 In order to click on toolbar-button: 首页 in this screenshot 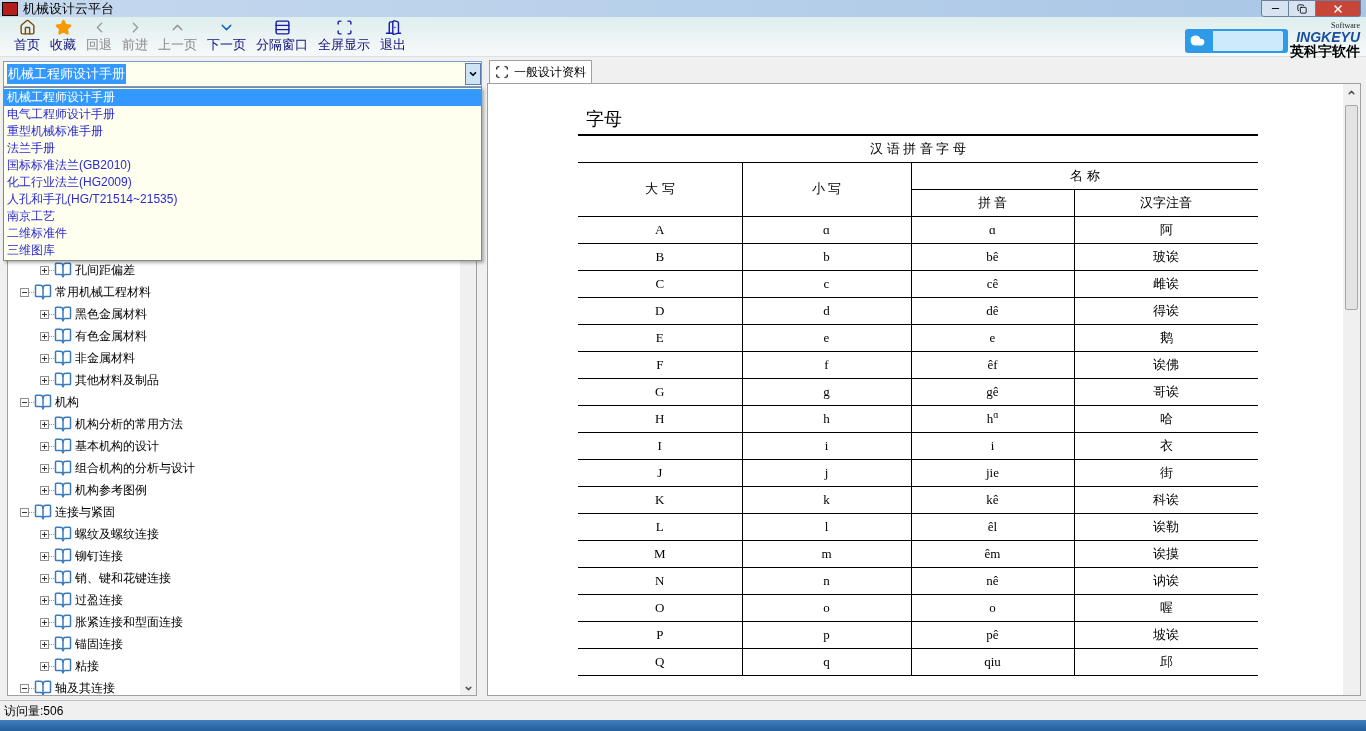, I will do `click(27, 35)`.